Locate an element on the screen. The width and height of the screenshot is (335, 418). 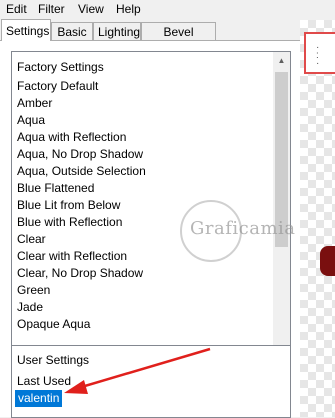
list-item: Factory Default is located at coordinates (57, 86).